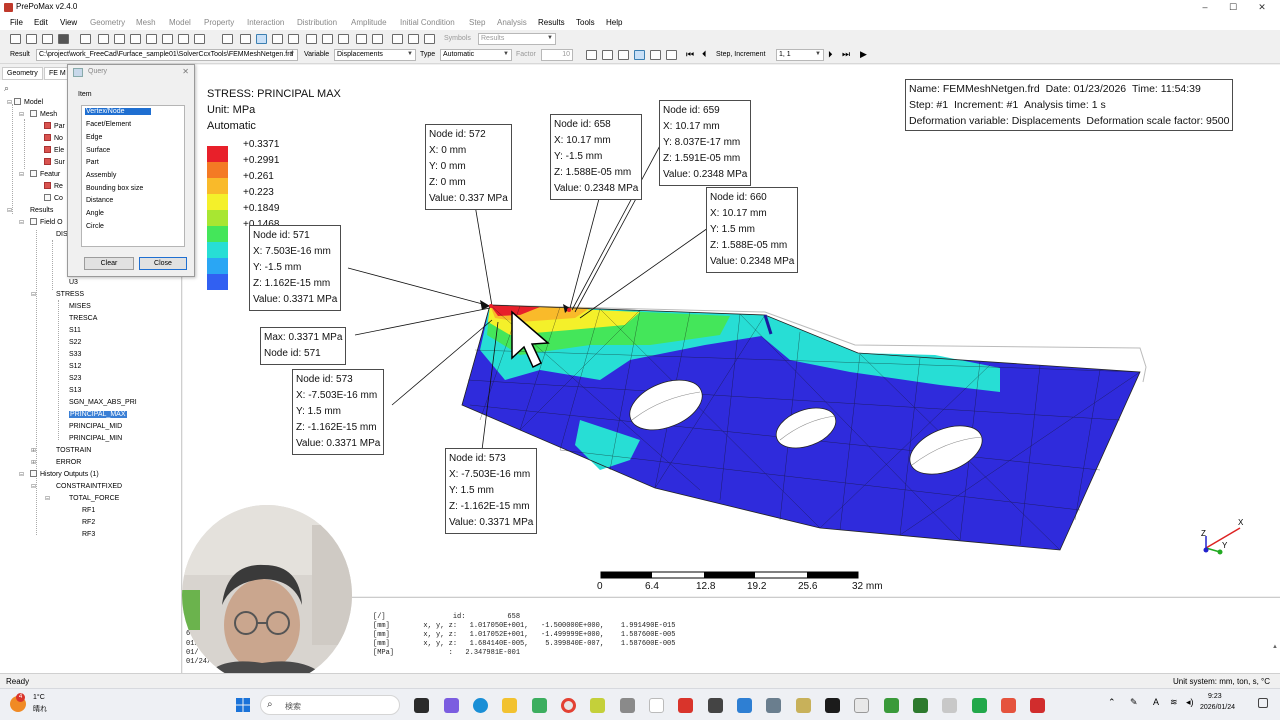 The image size is (1280, 720). What do you see at coordinates (98, 71) in the screenshot?
I see `query-dialog-title: Query` at bounding box center [98, 71].